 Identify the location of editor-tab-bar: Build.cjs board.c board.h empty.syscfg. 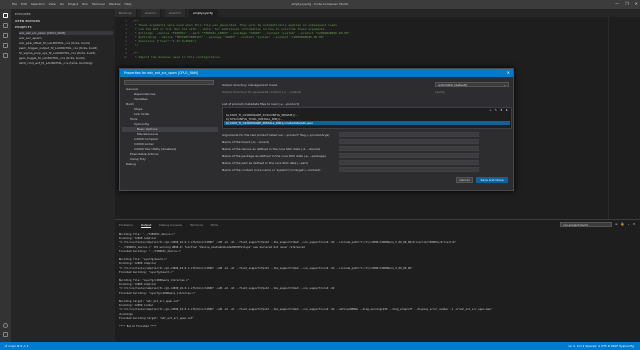
(377, 13).